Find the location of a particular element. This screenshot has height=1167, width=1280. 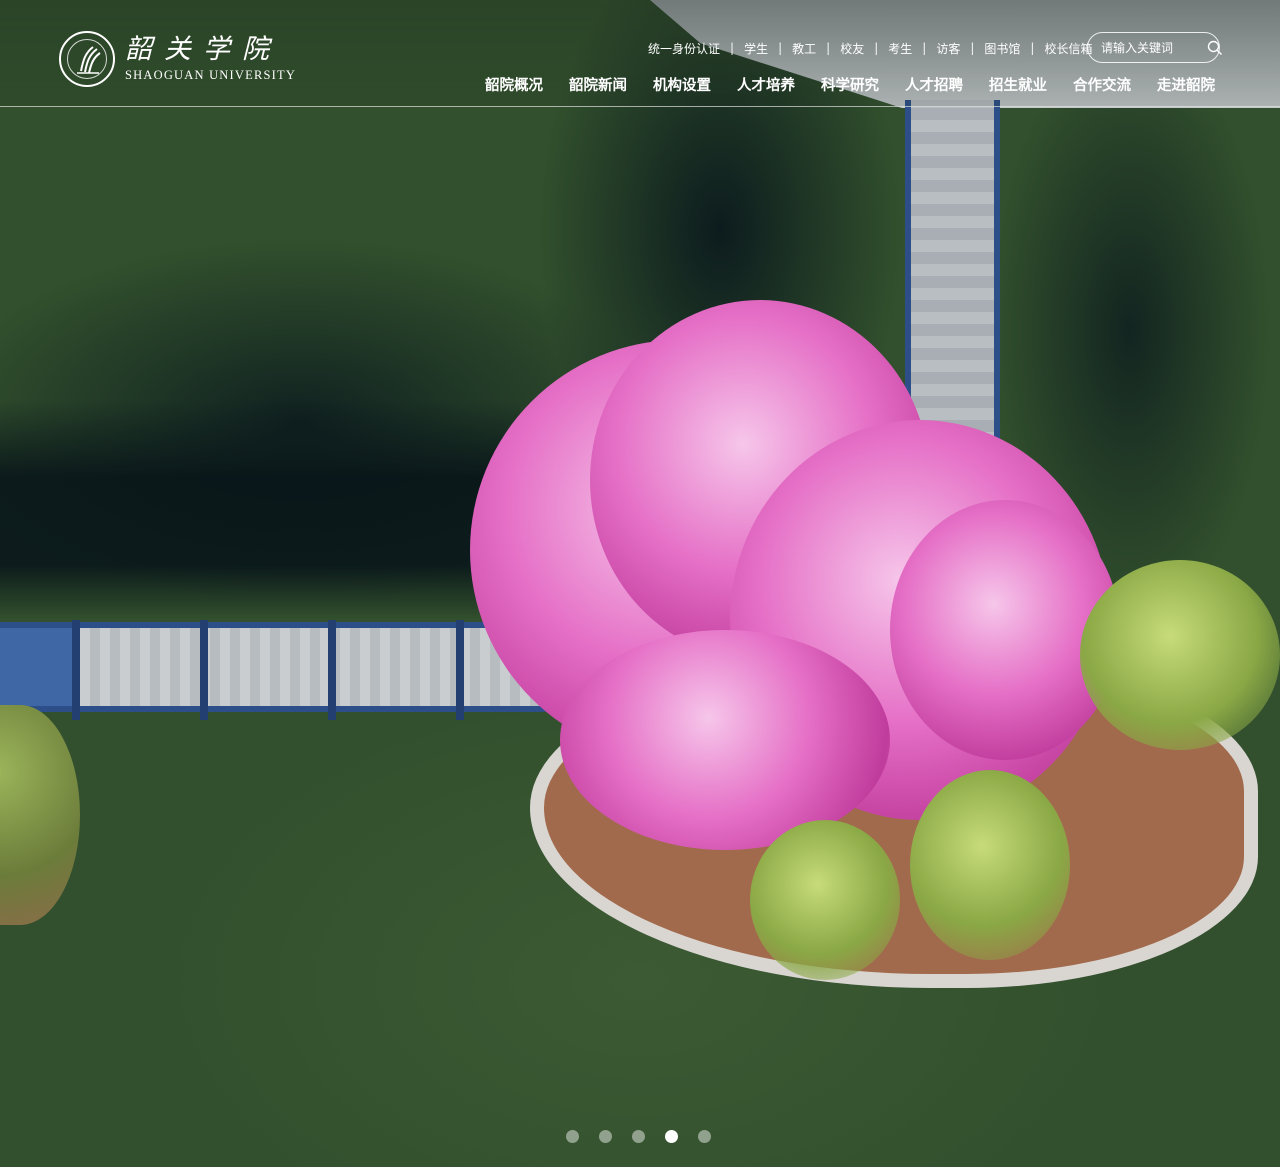

search-box is located at coordinates (1155, 47).